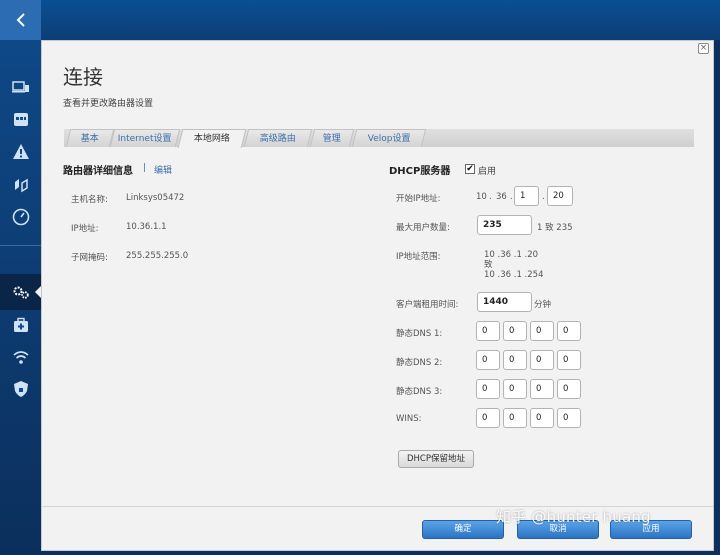  I want to click on lease-time-unit: 分钟, so click(543, 305).